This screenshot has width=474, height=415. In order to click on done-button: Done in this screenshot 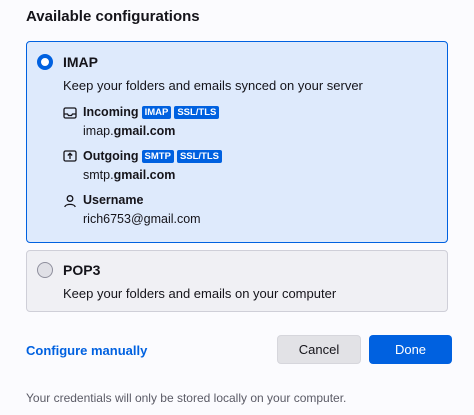, I will do `click(410, 349)`.